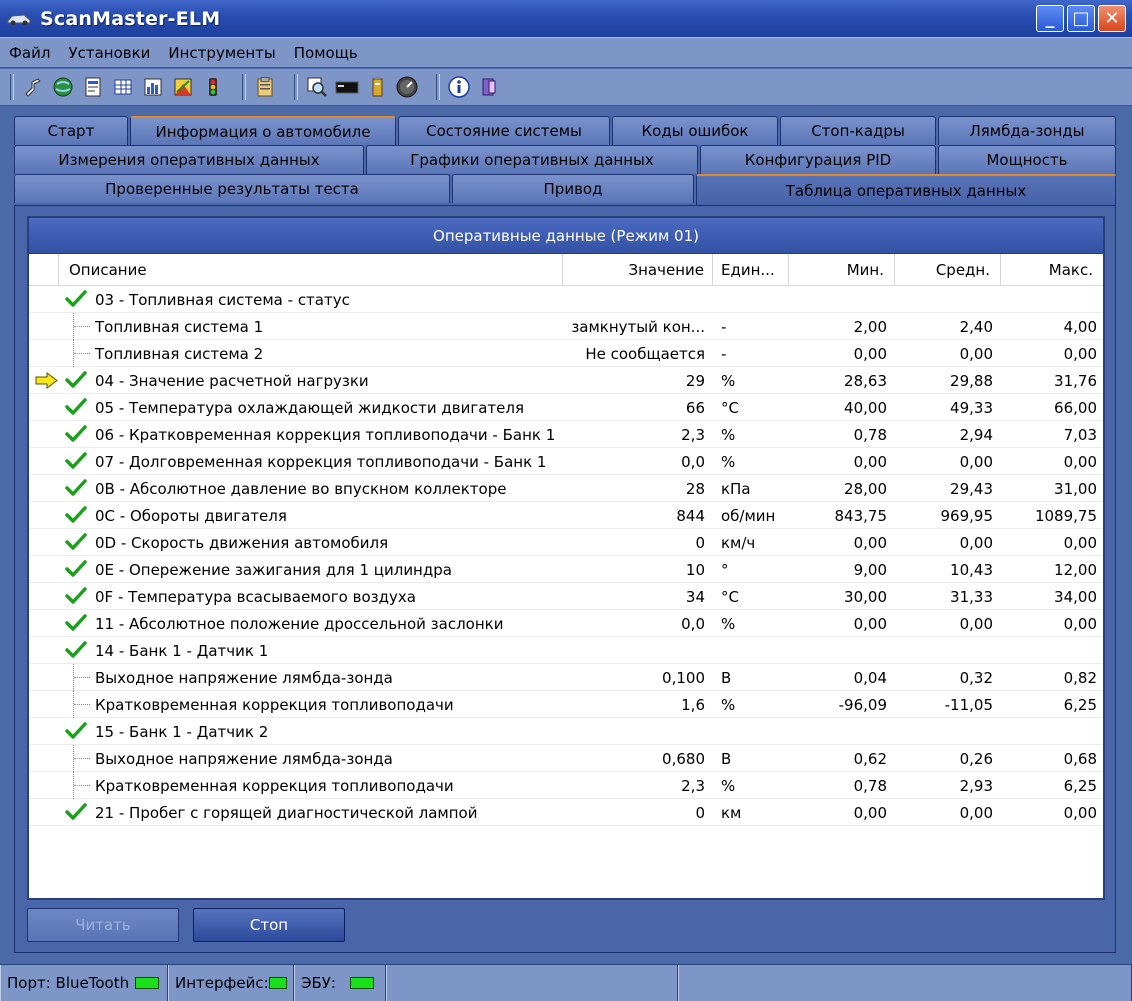 This screenshot has width=1132, height=1001. What do you see at coordinates (109, 53) in the screenshot?
I see `menu-settings: Установки` at bounding box center [109, 53].